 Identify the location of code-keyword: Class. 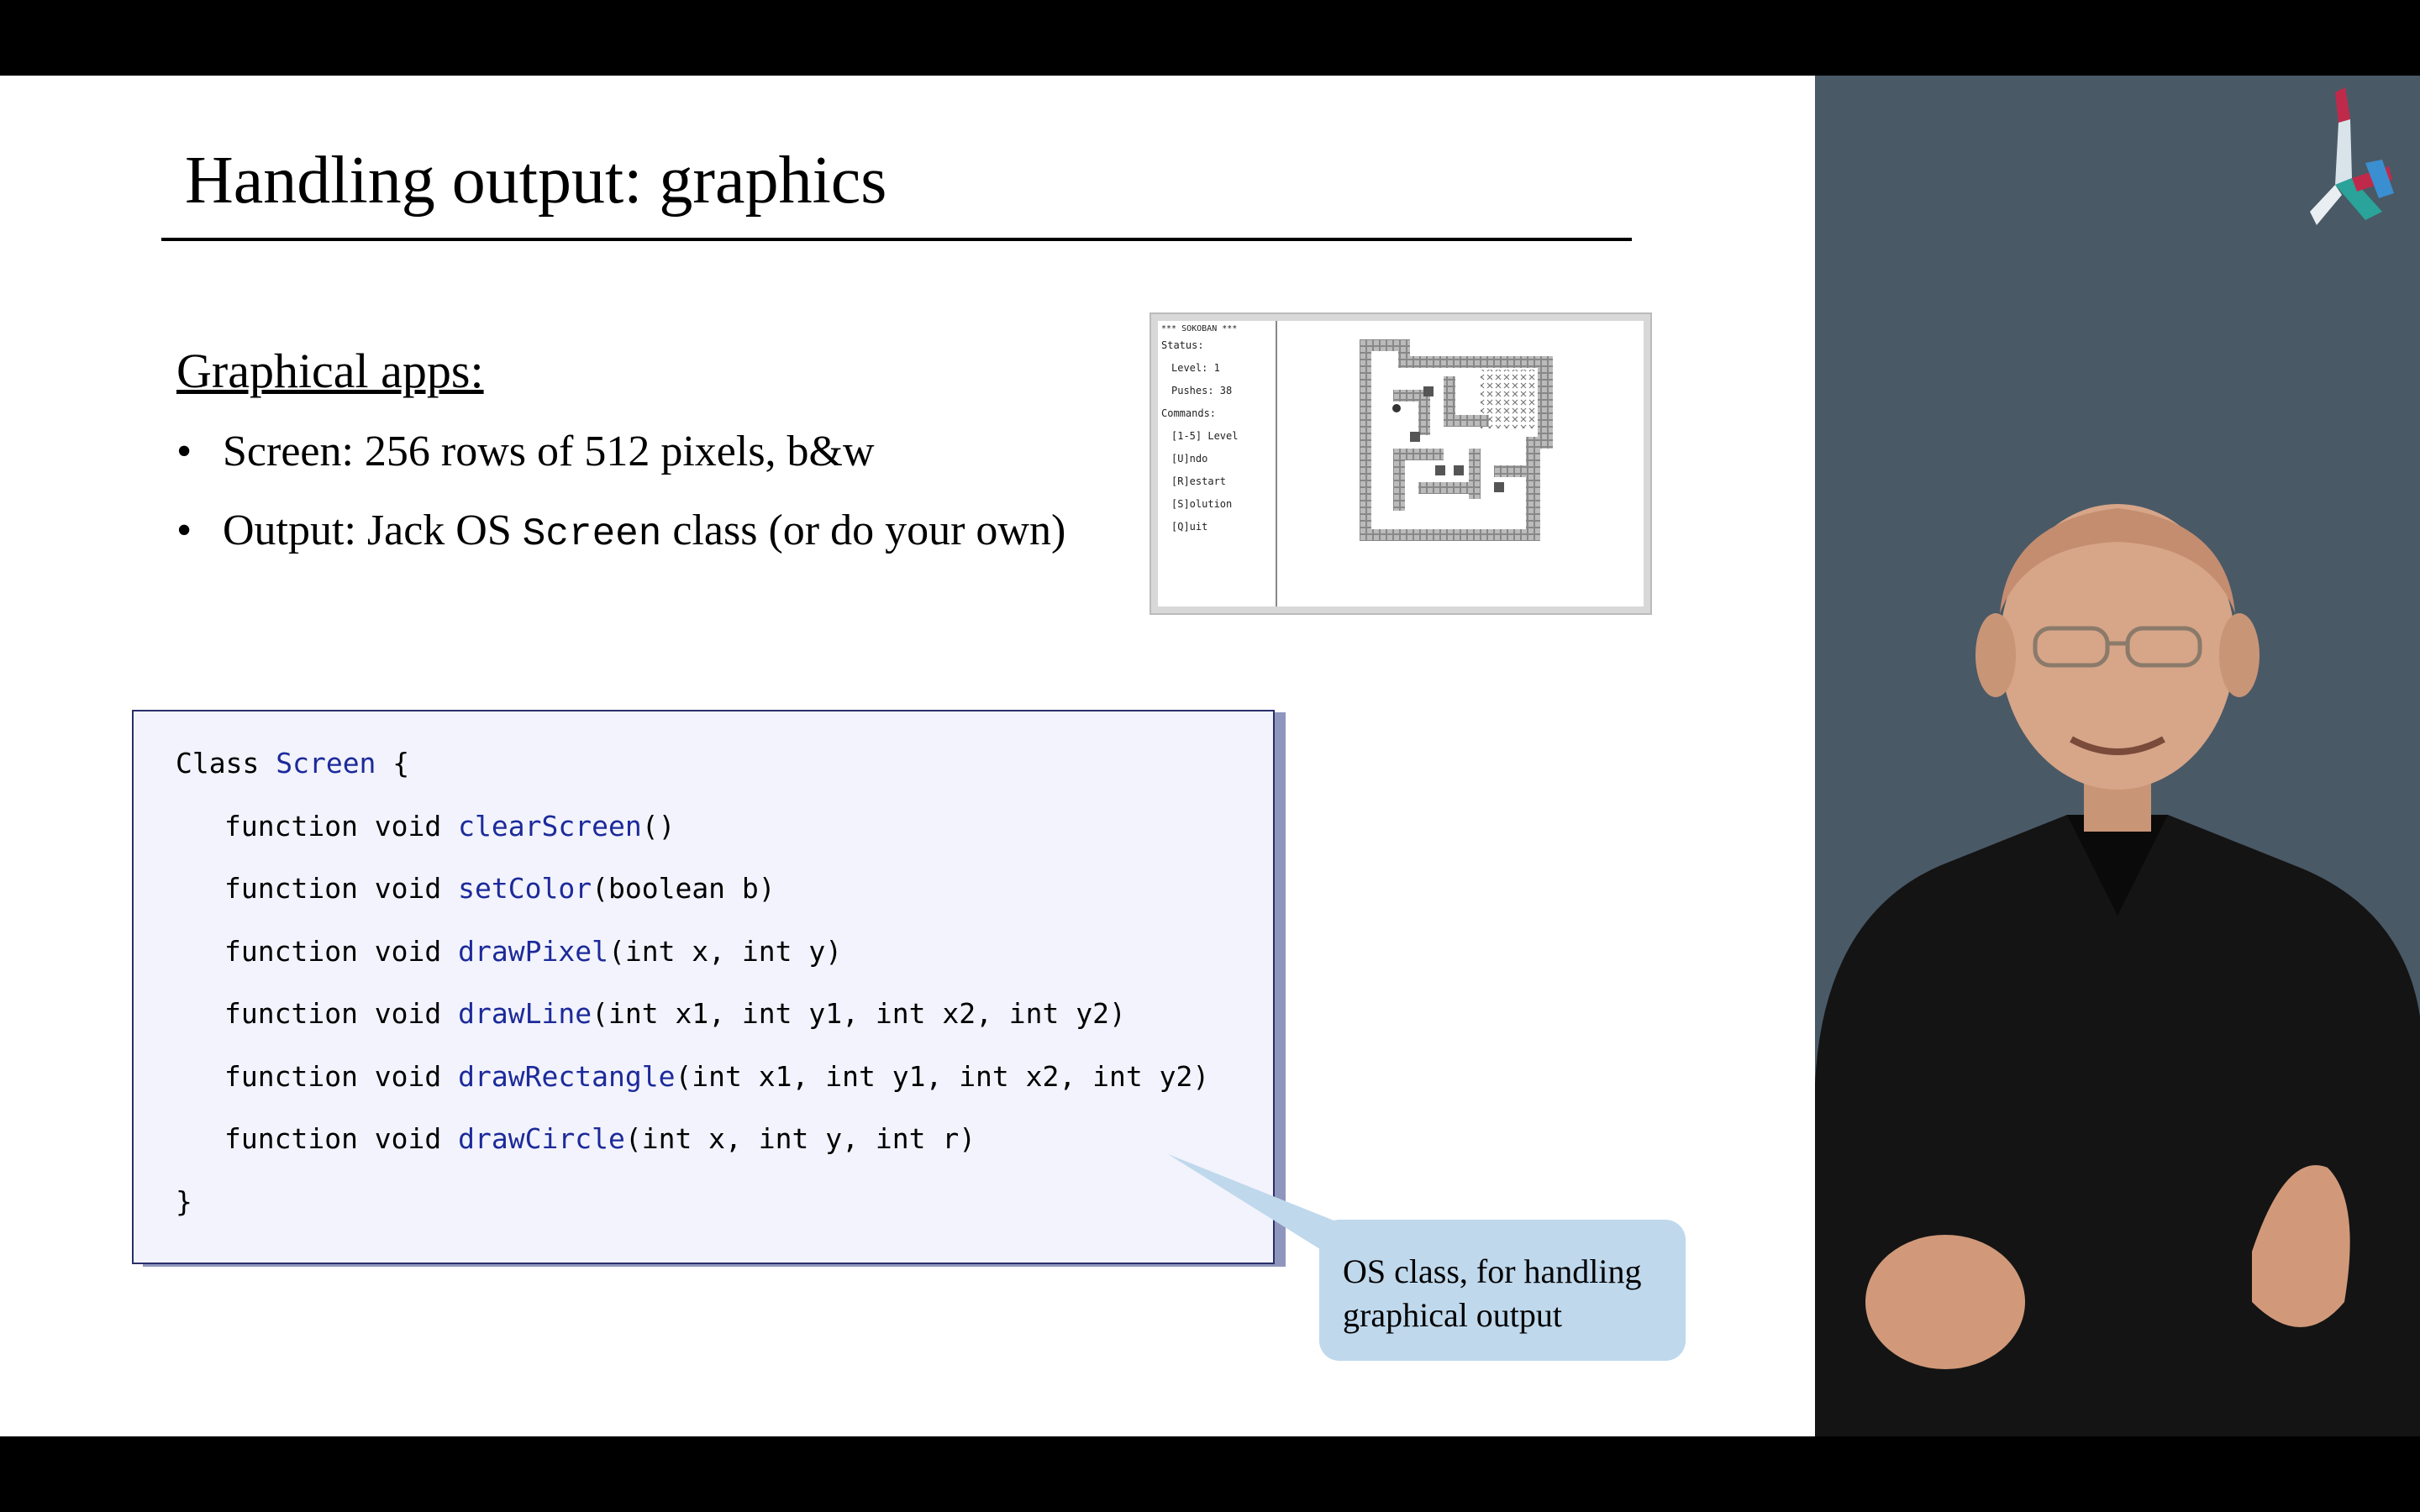
(226, 763).